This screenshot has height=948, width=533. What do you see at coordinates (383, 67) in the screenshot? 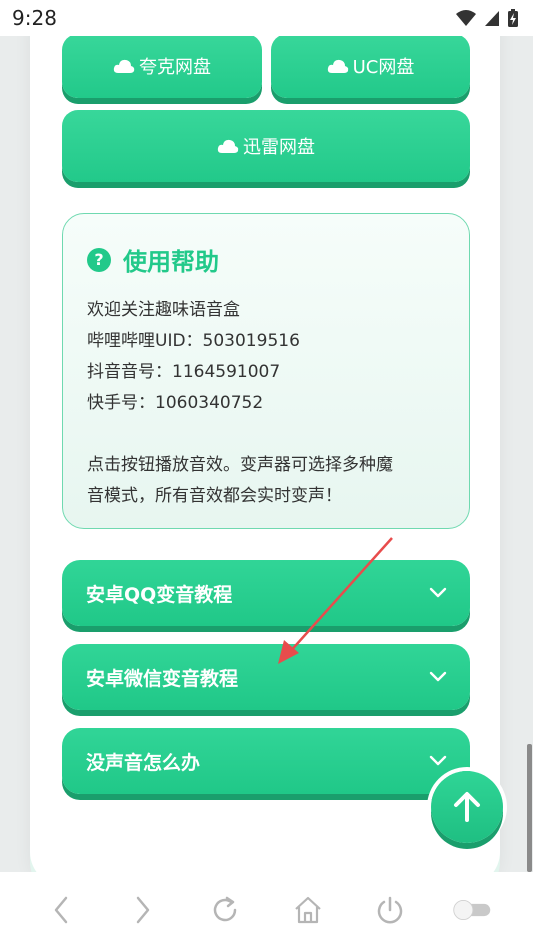
I see `uc-drive-label: UC网盘` at bounding box center [383, 67].